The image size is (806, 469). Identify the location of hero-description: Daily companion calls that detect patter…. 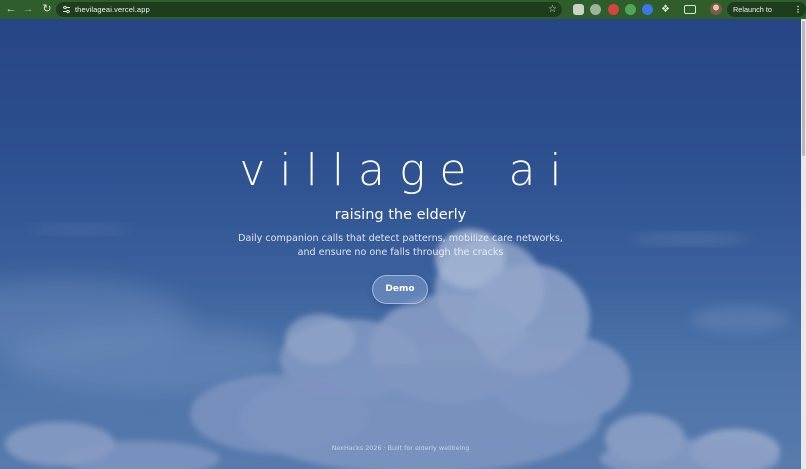
(400, 245).